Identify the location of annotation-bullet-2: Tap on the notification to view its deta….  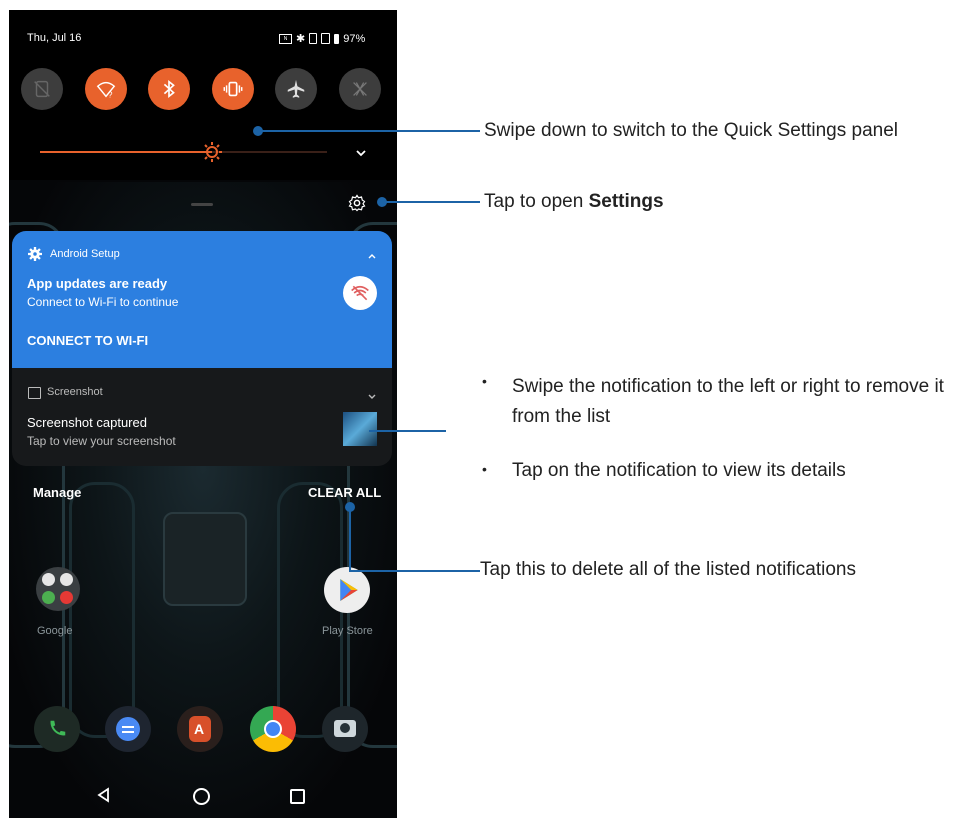
(679, 470).